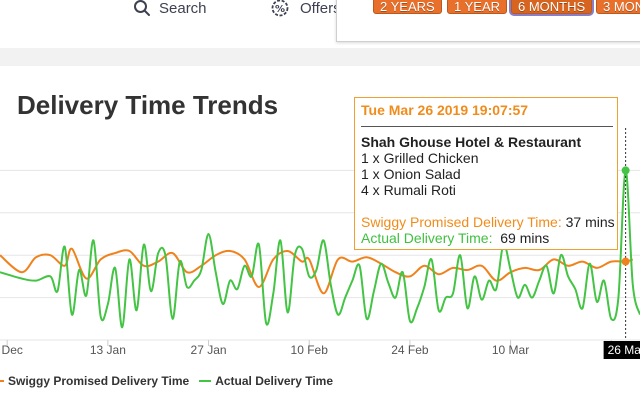 The height and width of the screenshot is (400, 640). What do you see at coordinates (420, 158) in the screenshot?
I see `tooltip-item: 1 x Grilled Chicken` at bounding box center [420, 158].